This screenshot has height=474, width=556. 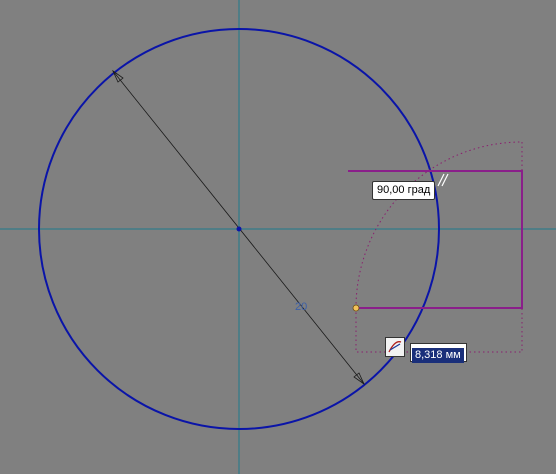 I want to click on tangent-constraint-icon, so click(x=395, y=347).